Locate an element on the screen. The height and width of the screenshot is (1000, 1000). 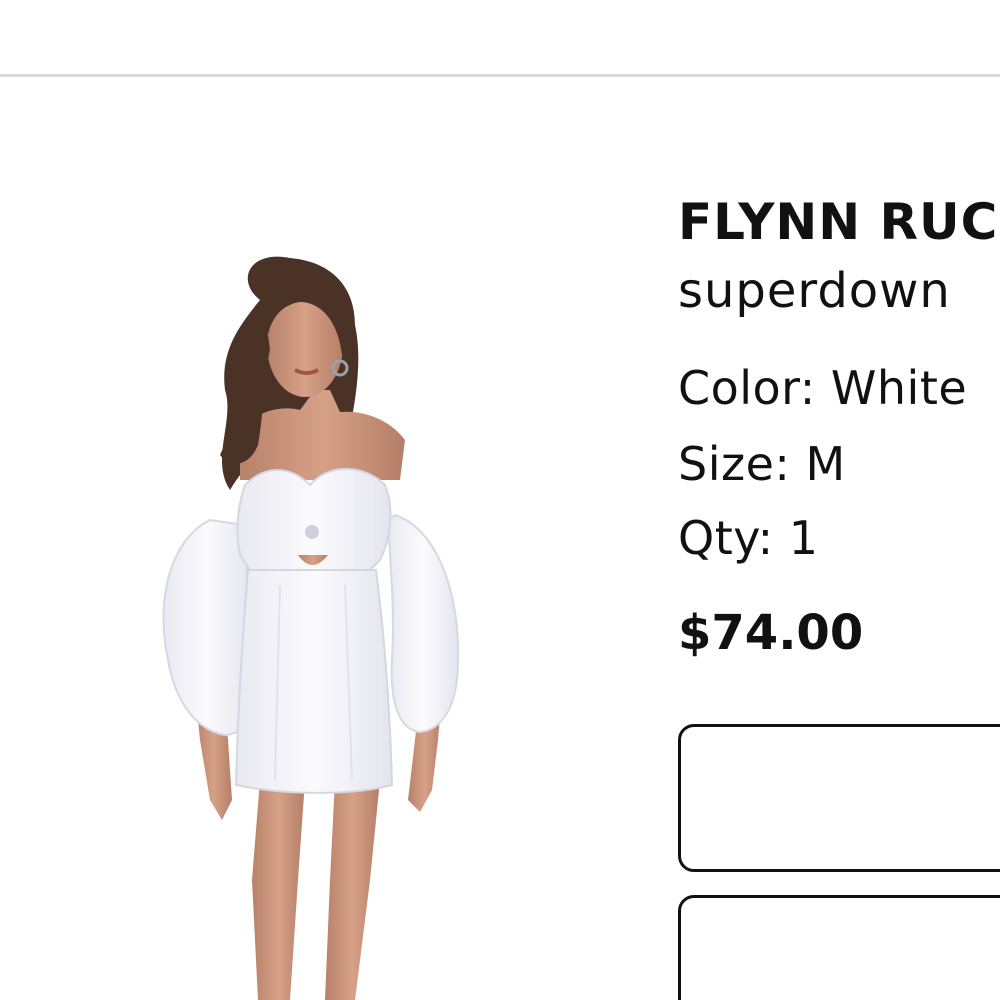
quantity-attribute: Qty: 1 is located at coordinates (748, 538).